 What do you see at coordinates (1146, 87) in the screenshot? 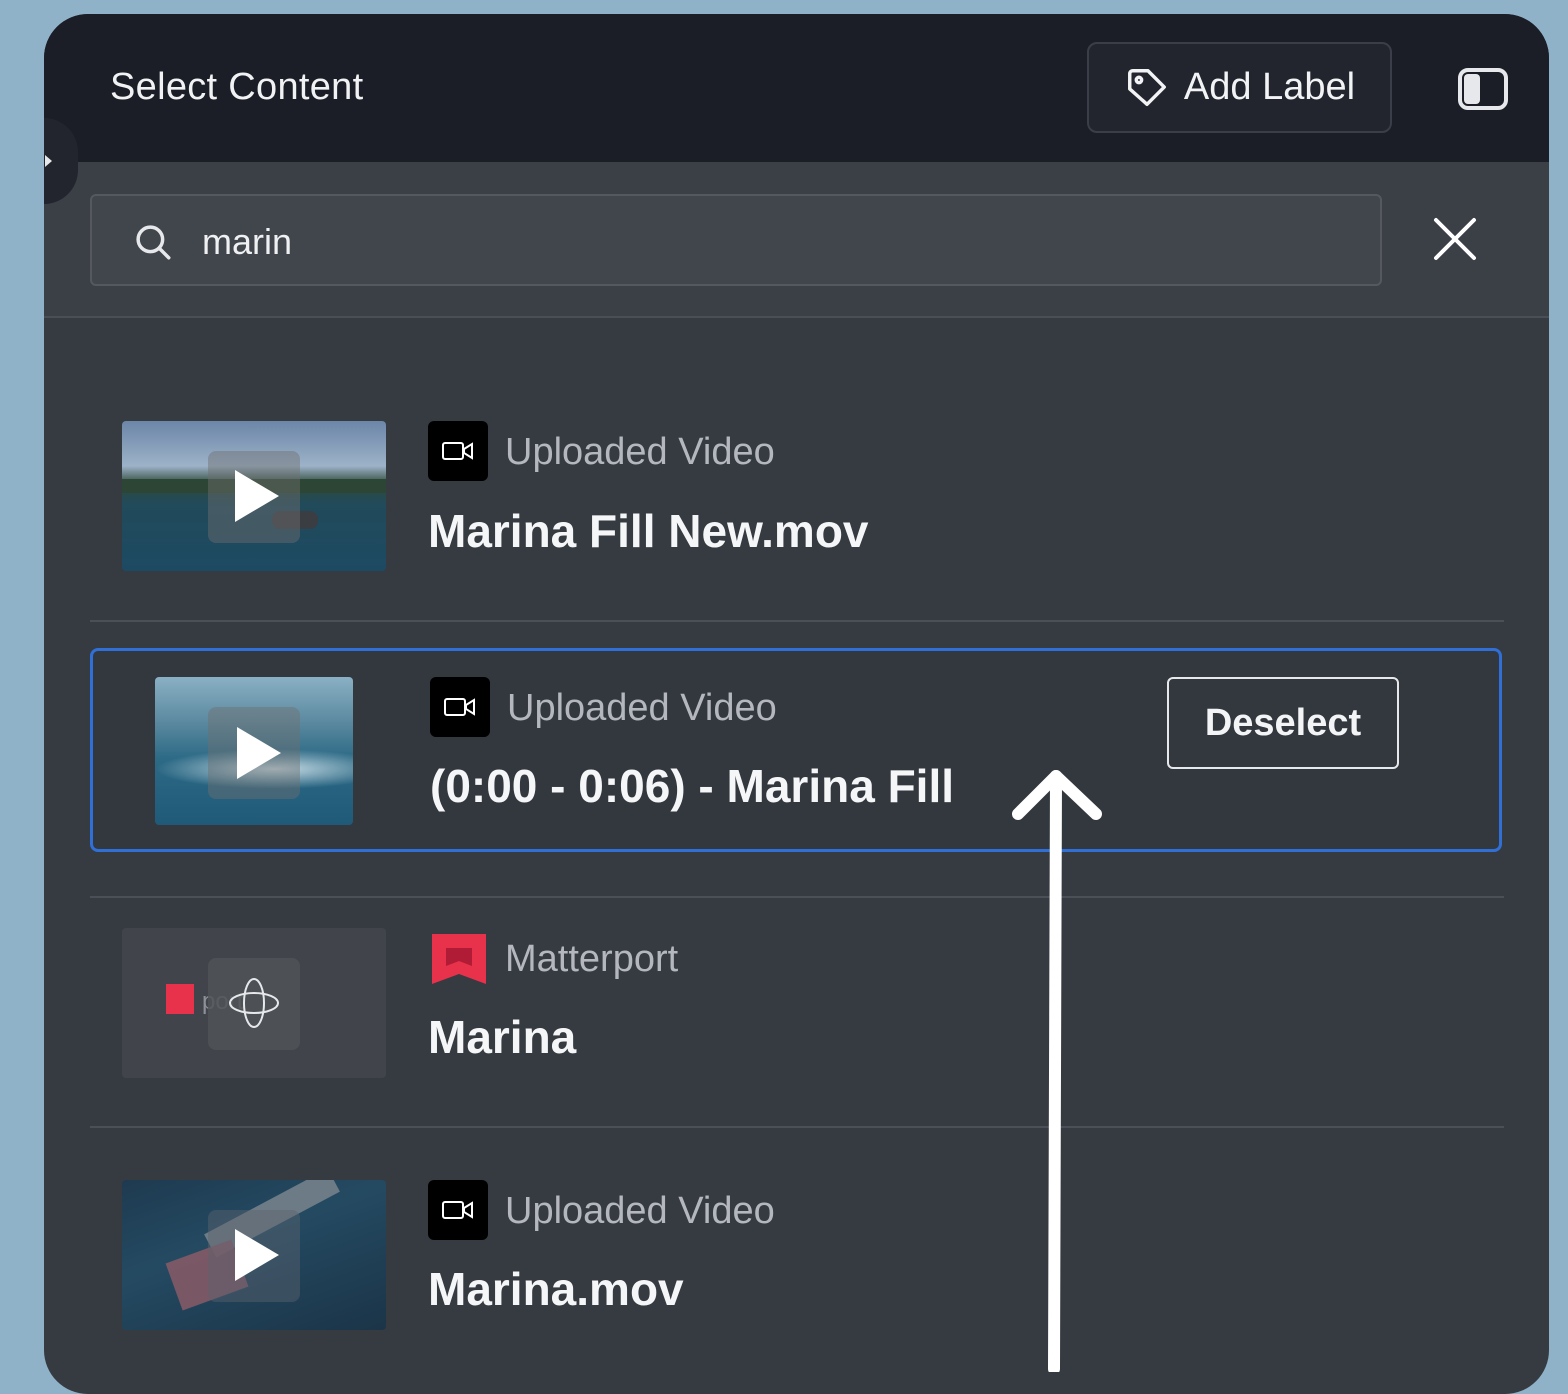
I see `tag-icon` at bounding box center [1146, 87].